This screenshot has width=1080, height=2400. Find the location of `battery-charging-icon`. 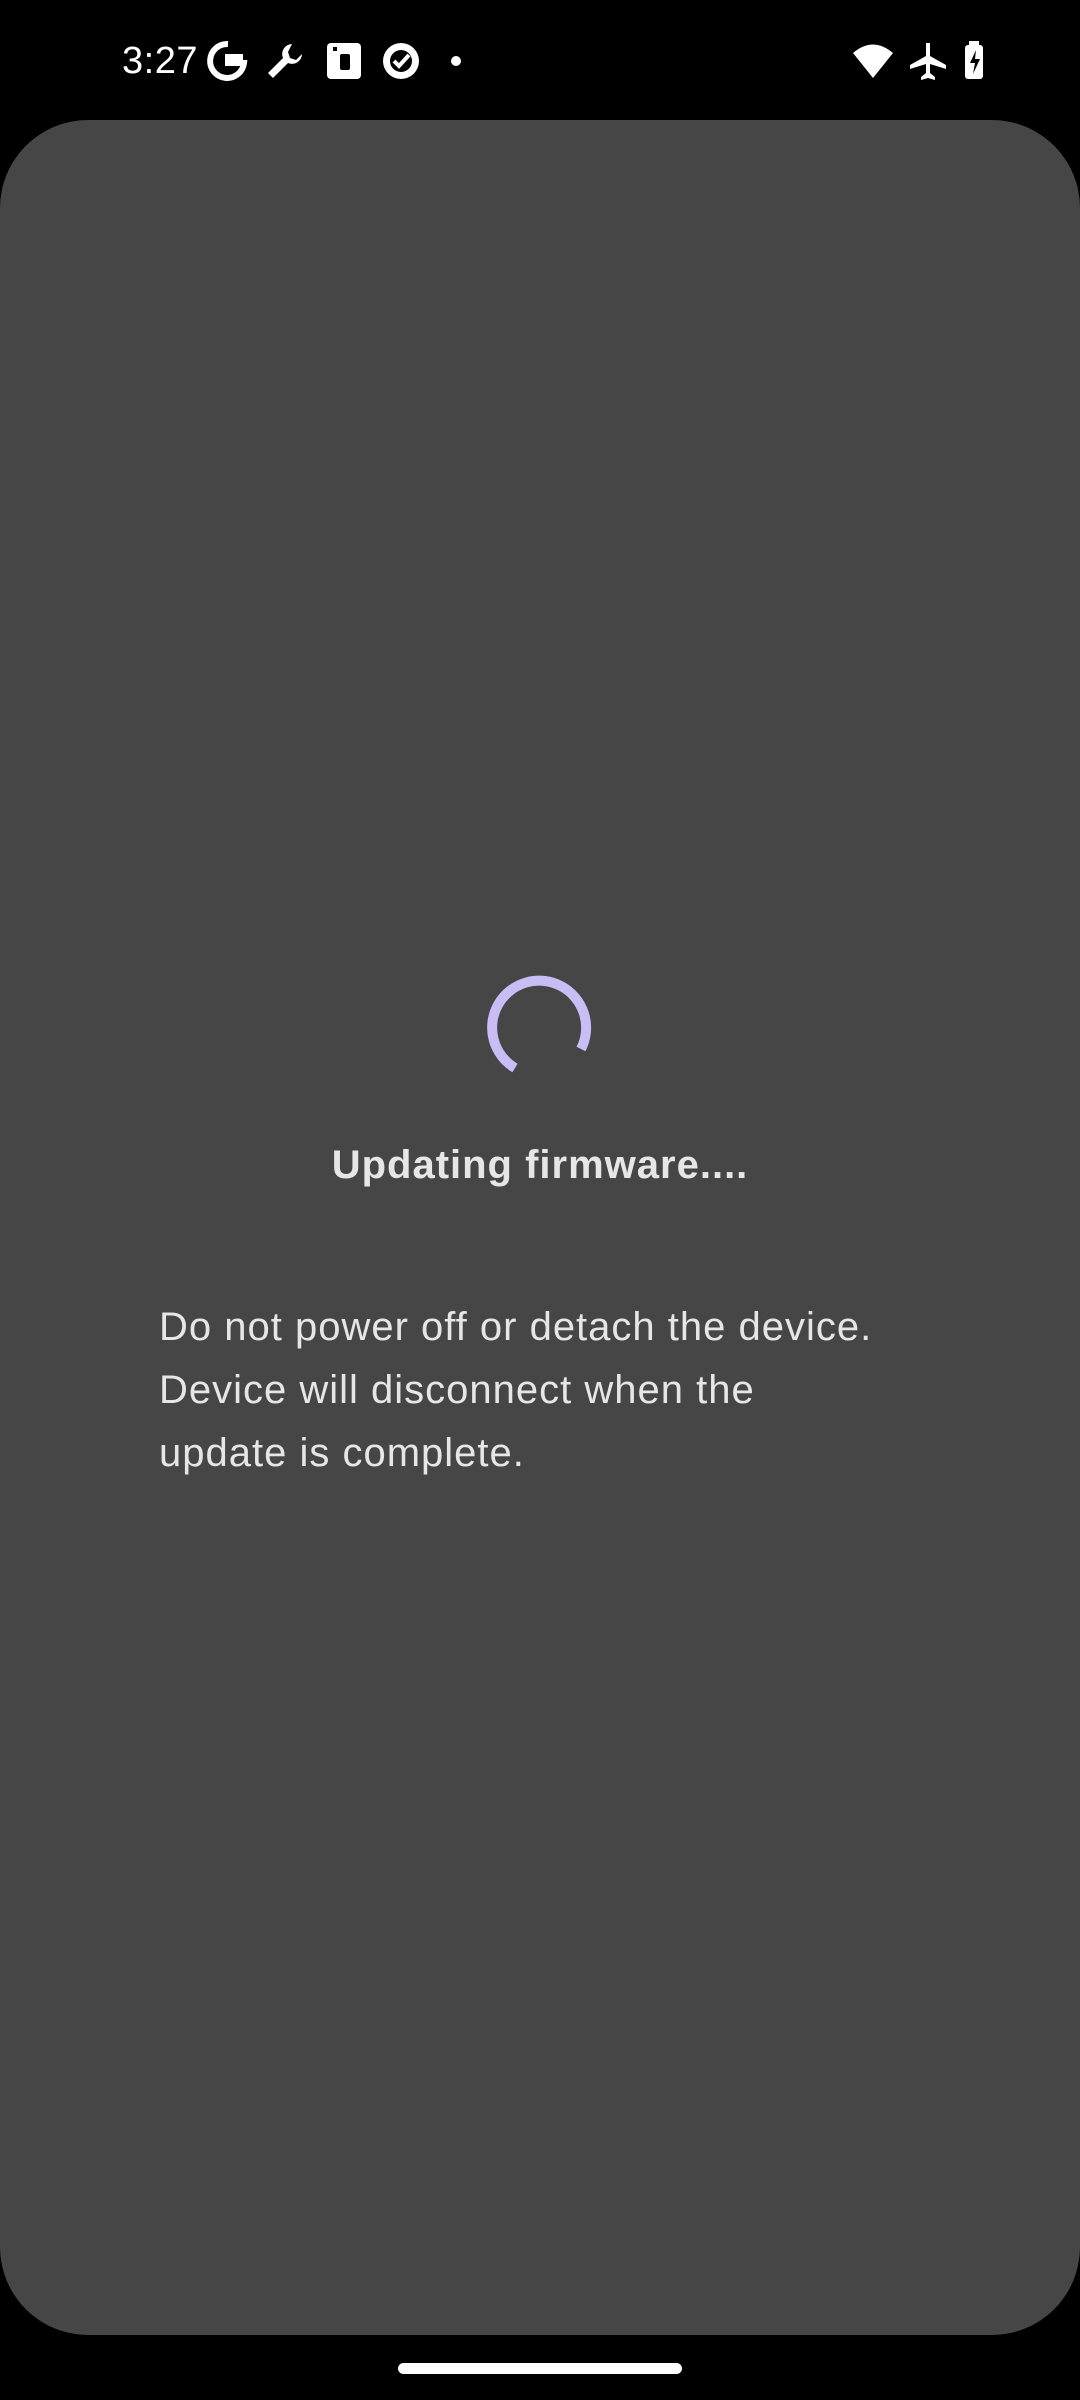

battery-charging-icon is located at coordinates (974, 60).